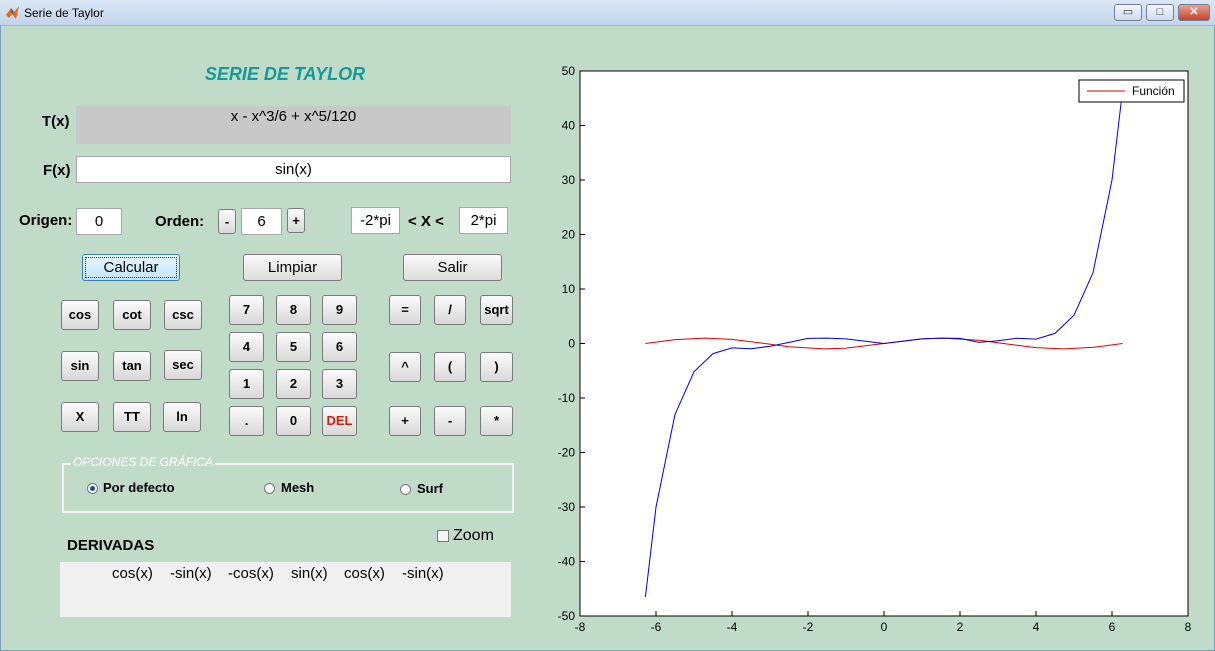 The height and width of the screenshot is (651, 1215). I want to click on x-tick-label: 8, so click(1188, 627).